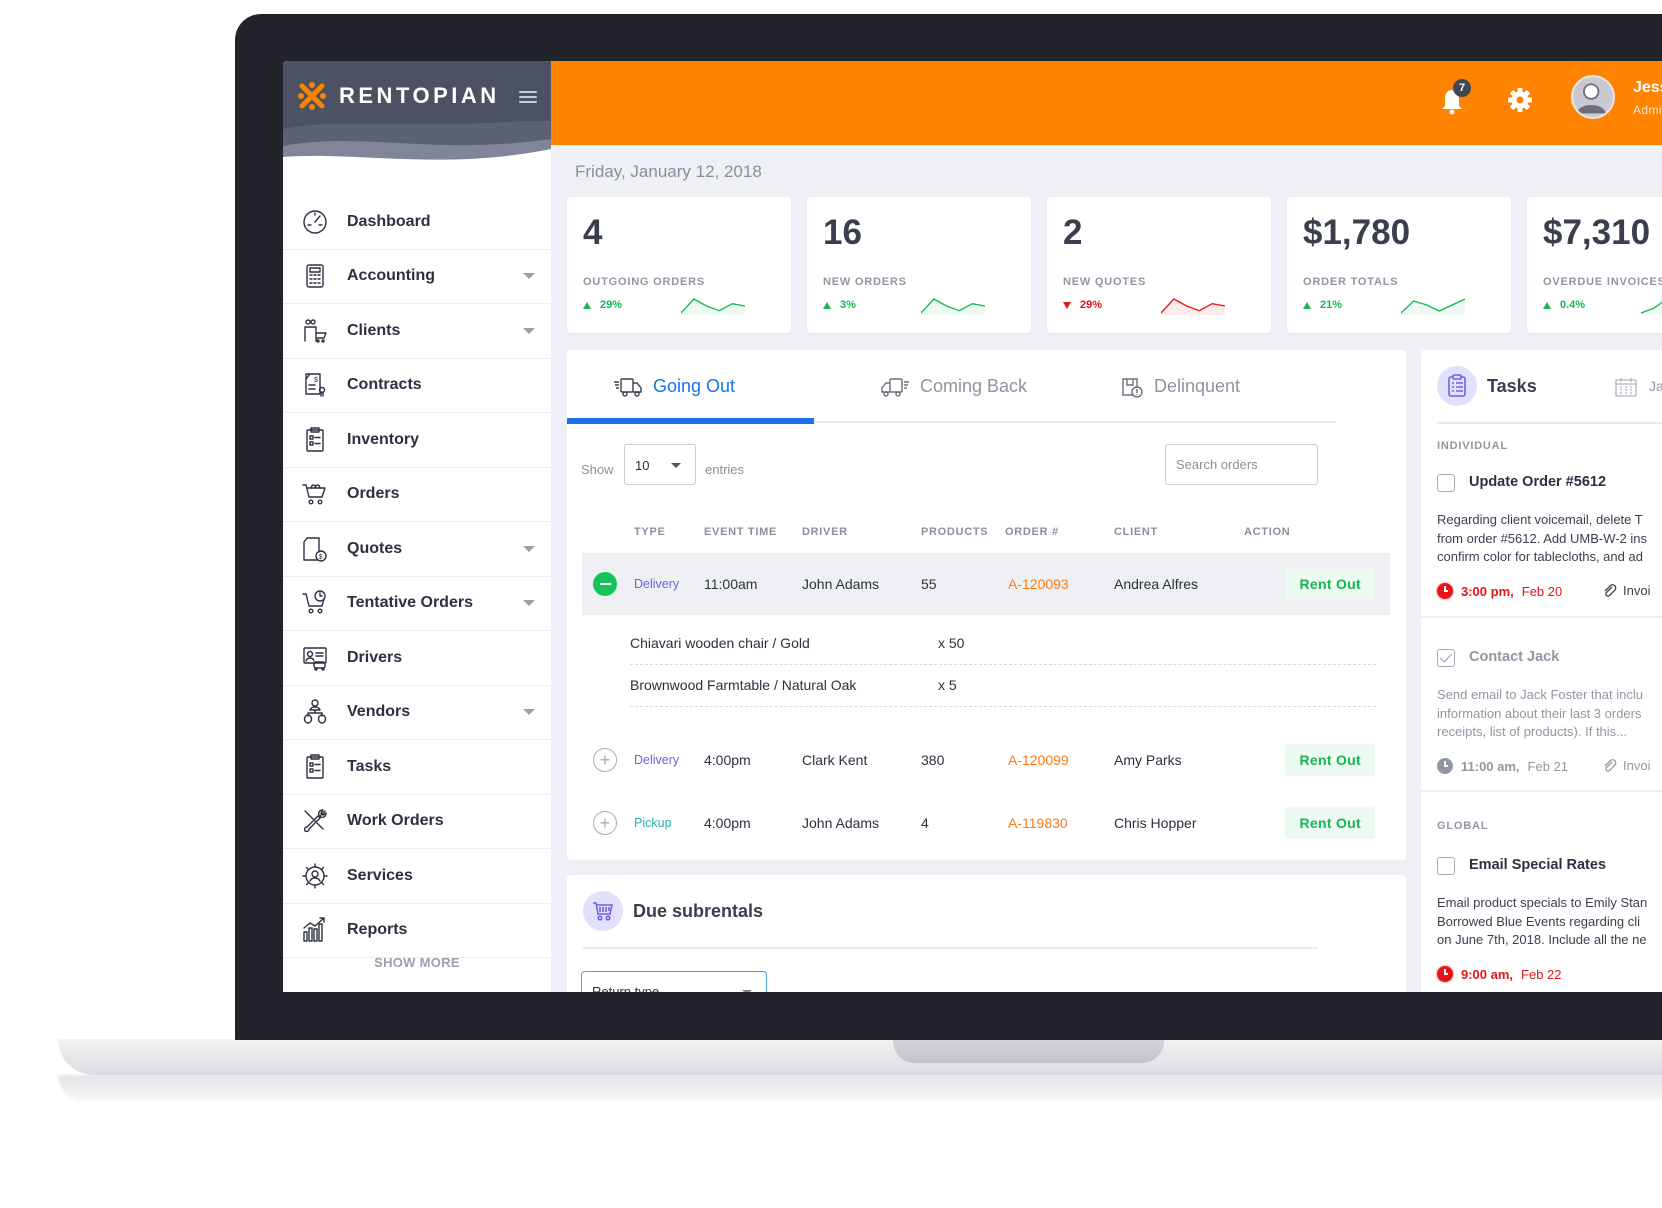  I want to click on sparkline-area, so click(953, 307).